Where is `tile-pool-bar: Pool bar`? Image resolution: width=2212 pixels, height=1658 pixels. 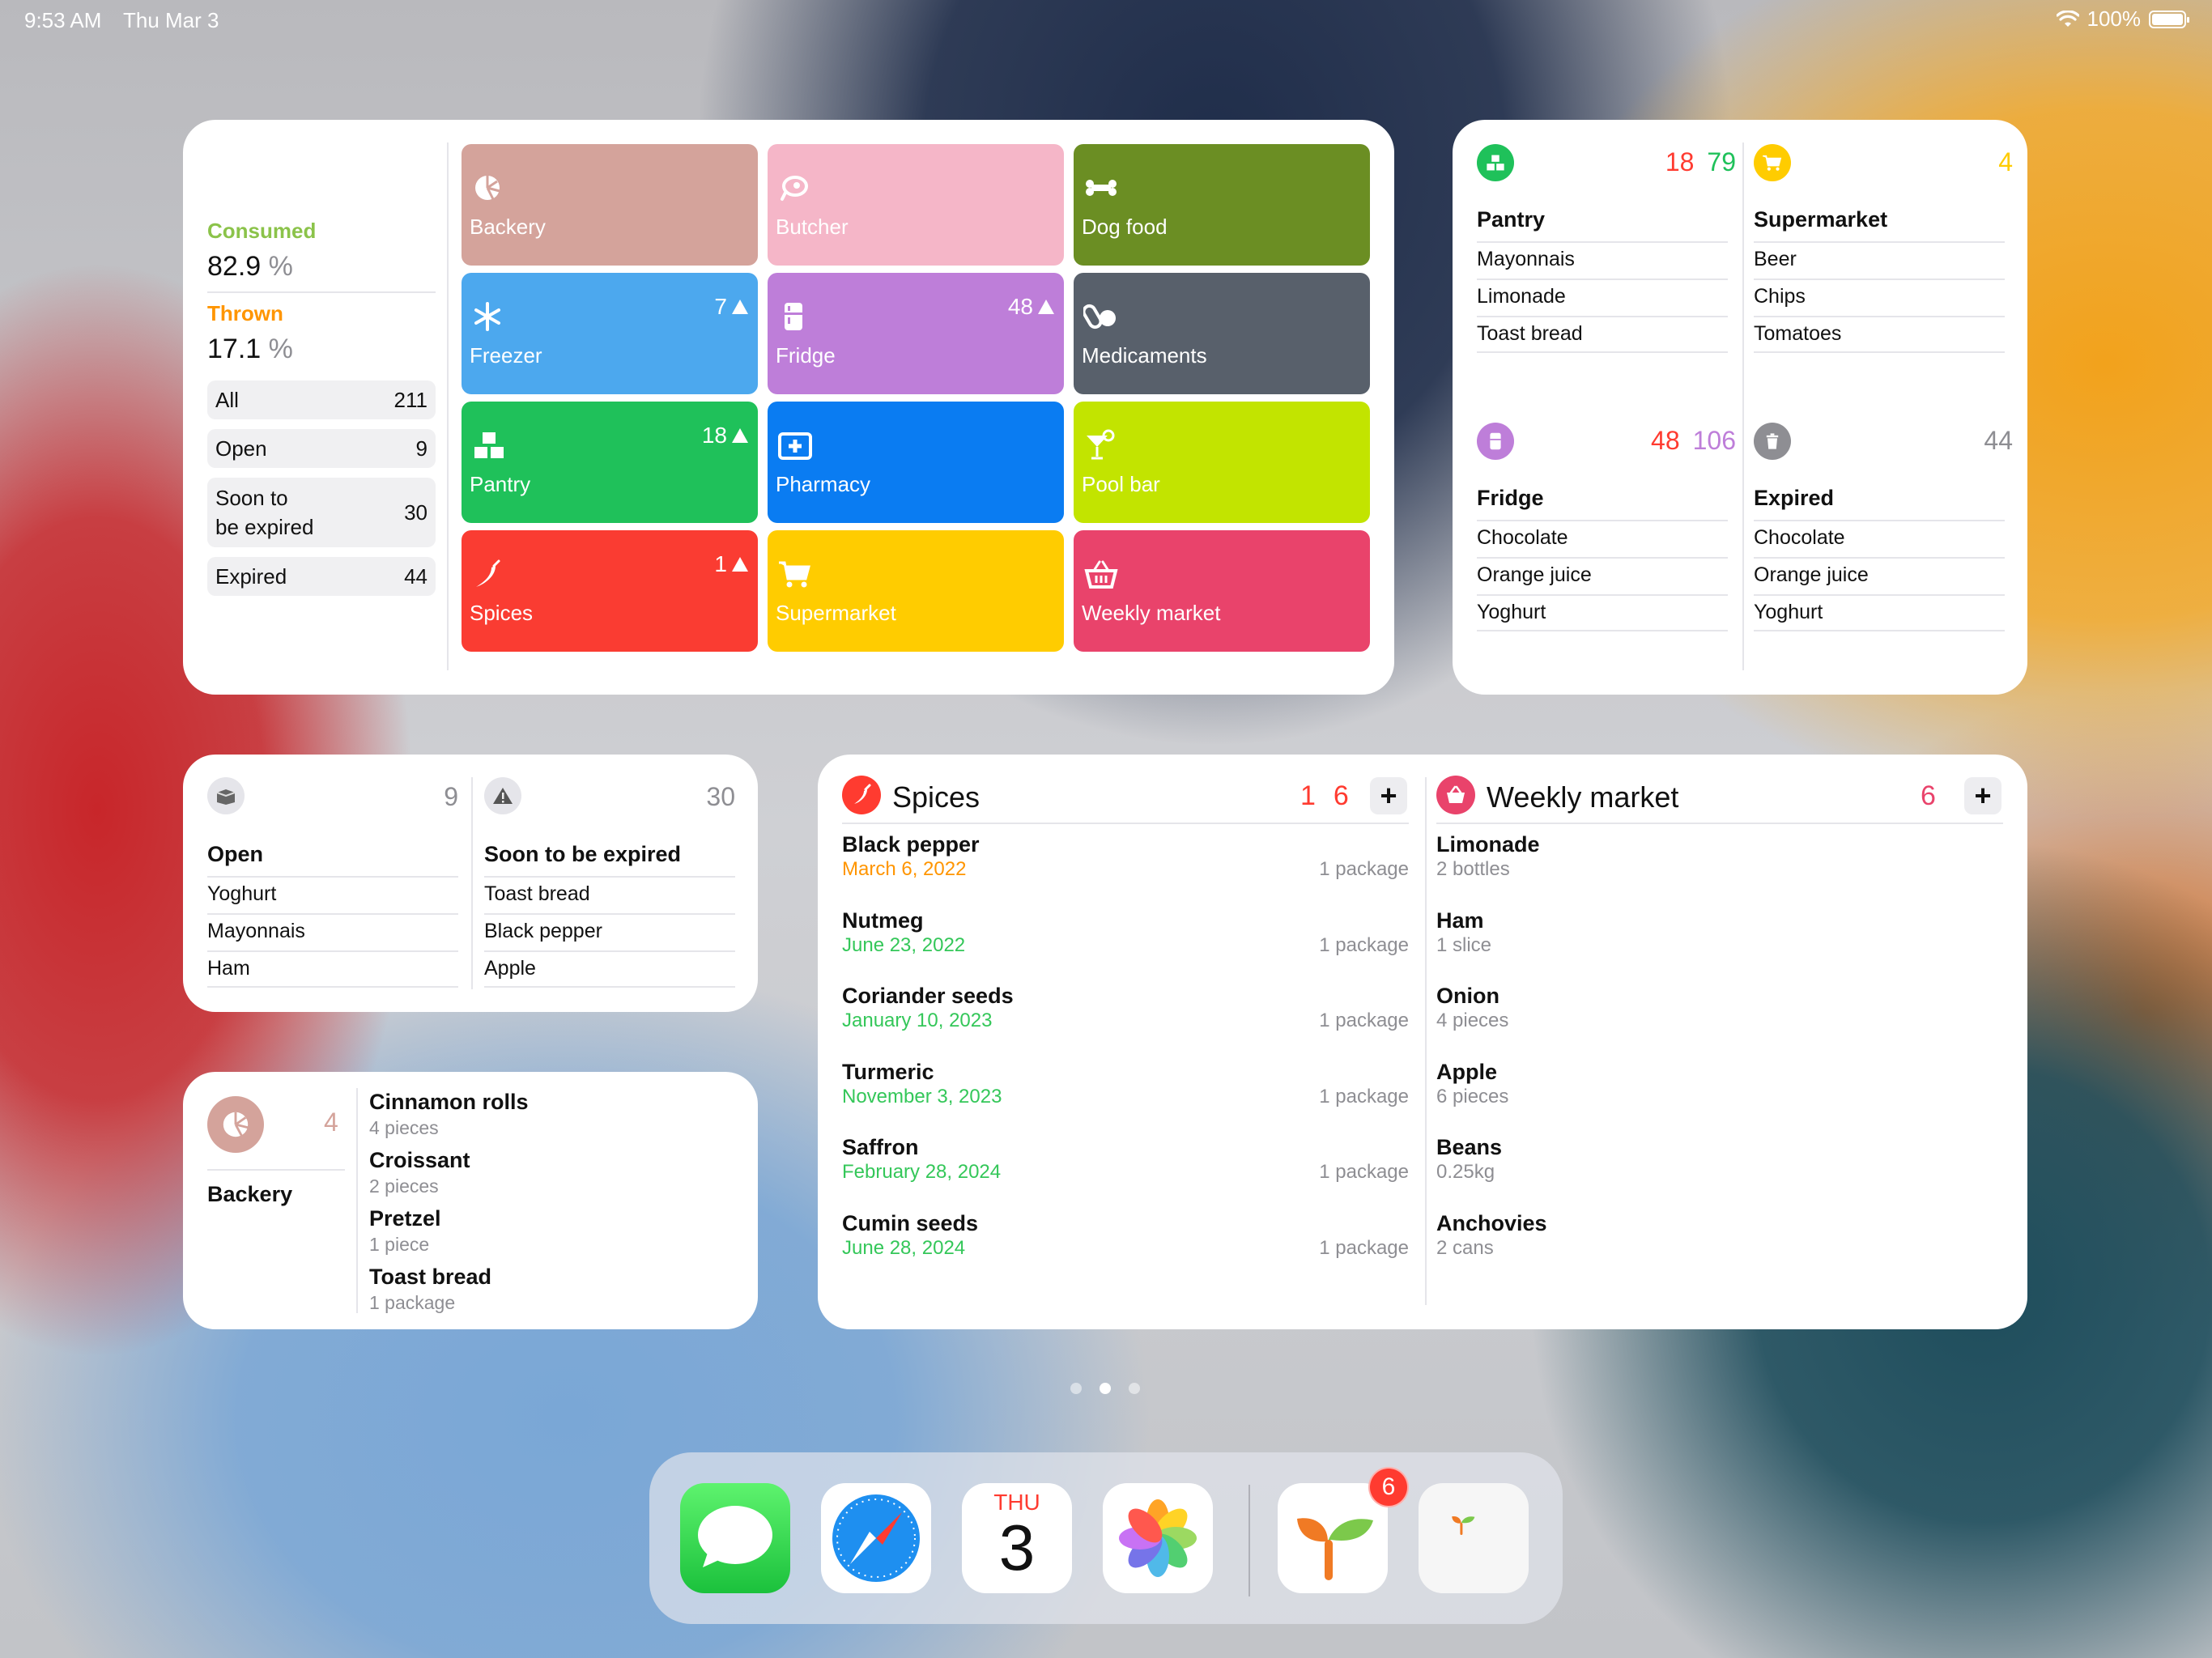
tile-pool-bar: Pool bar is located at coordinates (1222, 462).